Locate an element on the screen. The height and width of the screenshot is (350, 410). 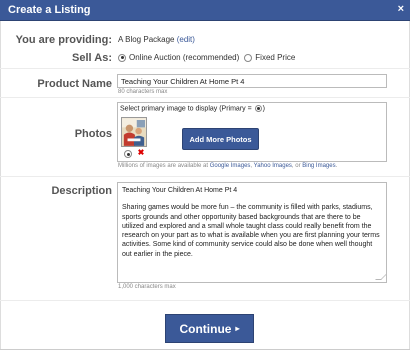
auction-radio is located at coordinates (122, 57).